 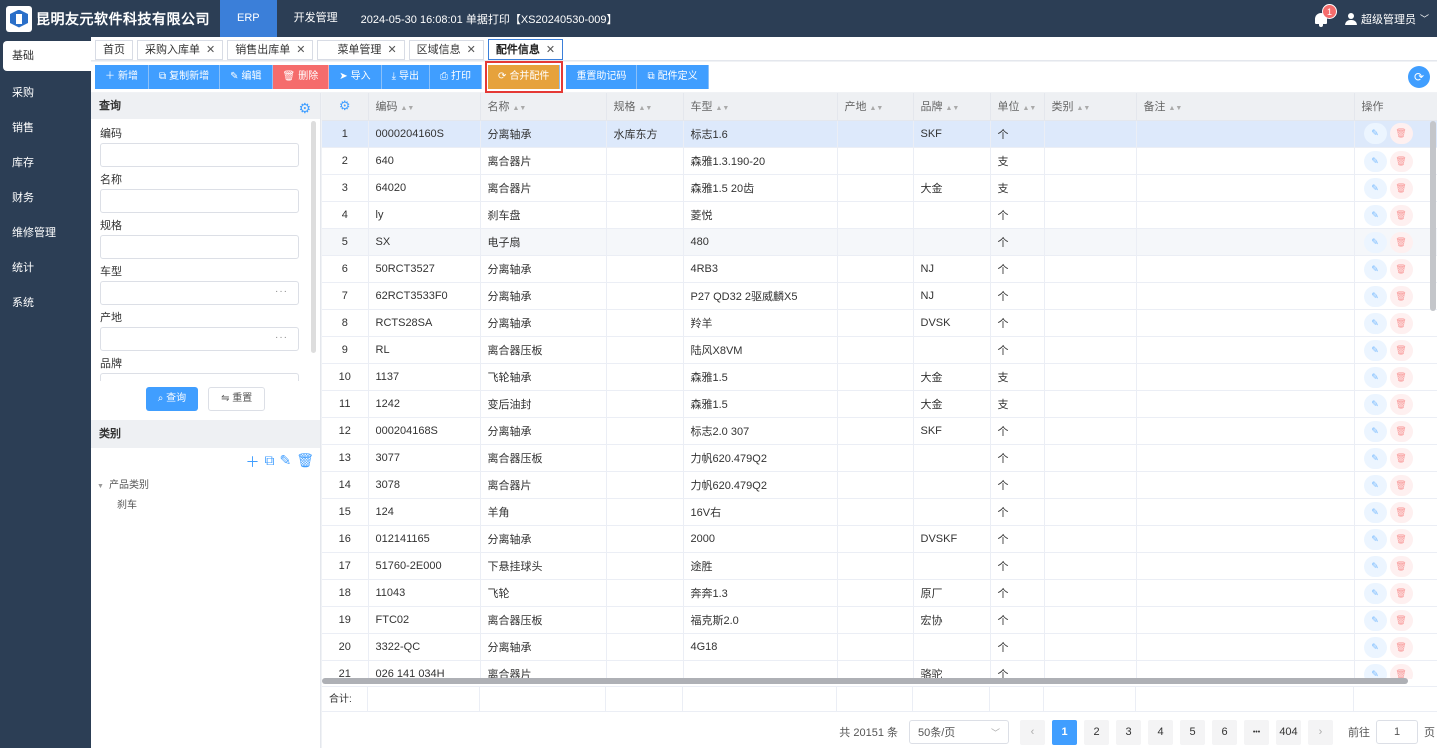 I want to click on merge-parts-button: ⟳ 合并配件, so click(x=524, y=77).